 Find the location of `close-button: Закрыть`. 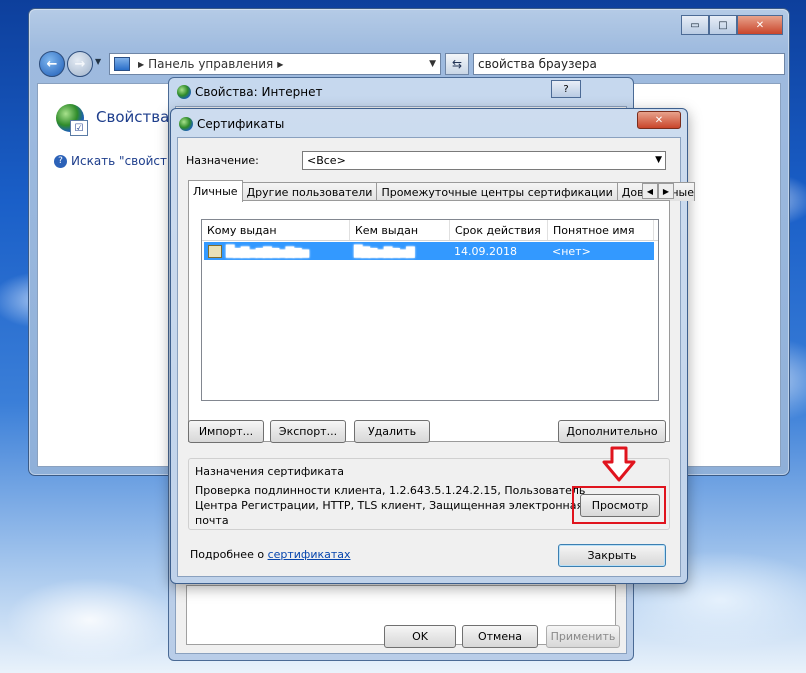

close-button: Закрыть is located at coordinates (612, 555).